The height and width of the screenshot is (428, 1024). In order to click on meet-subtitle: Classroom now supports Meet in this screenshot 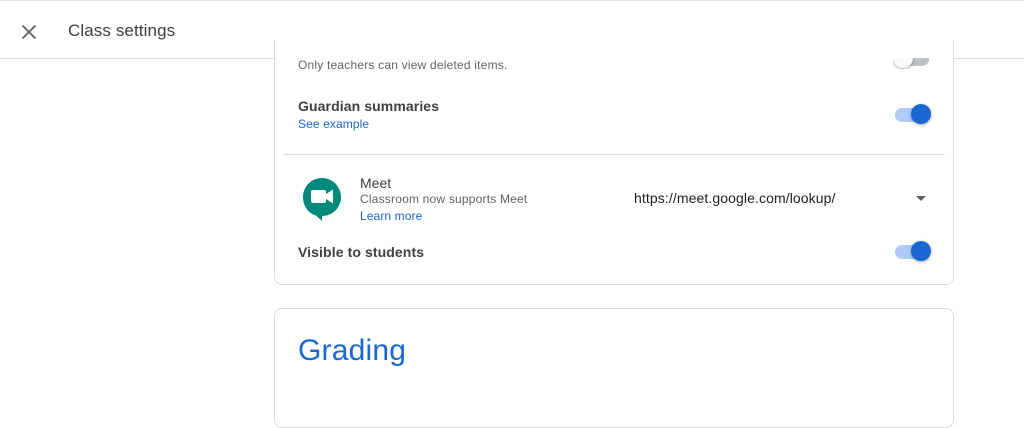, I will do `click(444, 199)`.